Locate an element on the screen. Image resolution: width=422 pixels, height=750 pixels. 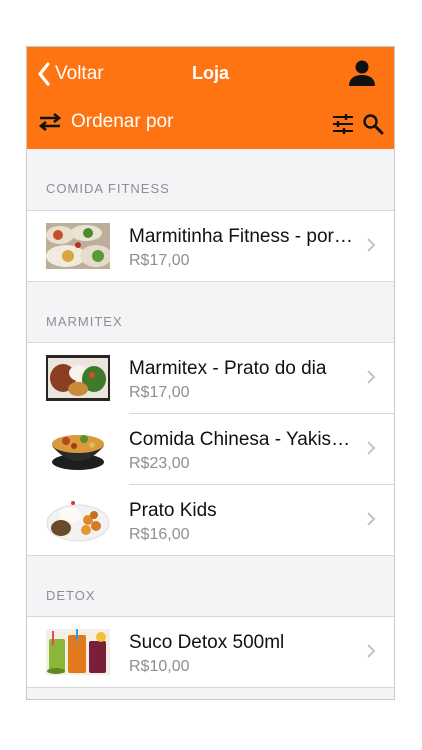
item-name: Comida Chinesa - Yakisoba is located at coordinates (242, 439).